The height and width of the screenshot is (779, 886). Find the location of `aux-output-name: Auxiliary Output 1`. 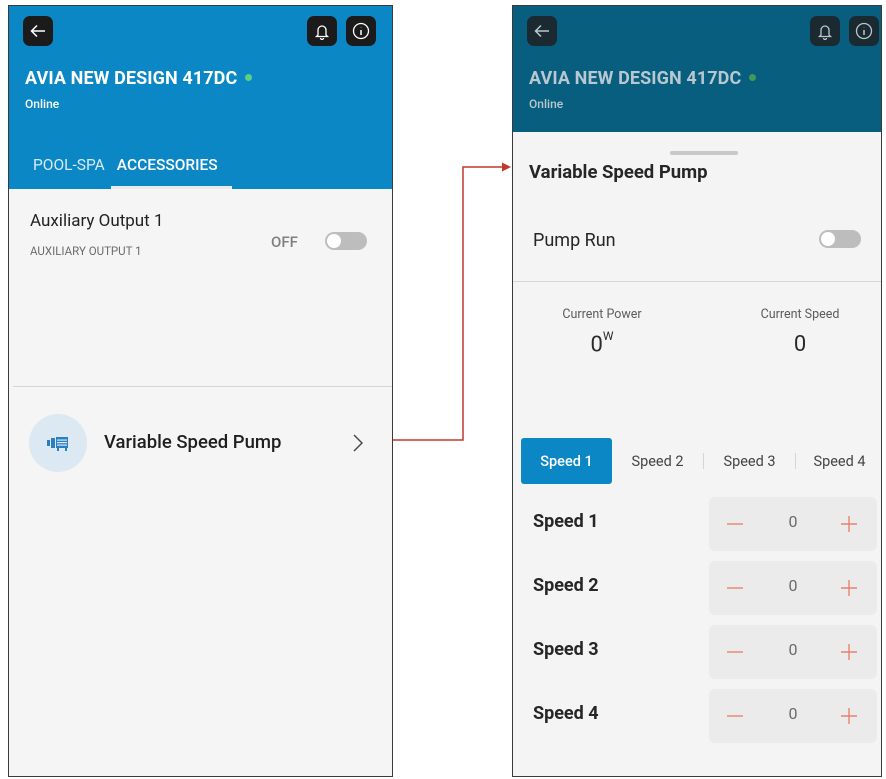

aux-output-name: Auxiliary Output 1 is located at coordinates (97, 221).